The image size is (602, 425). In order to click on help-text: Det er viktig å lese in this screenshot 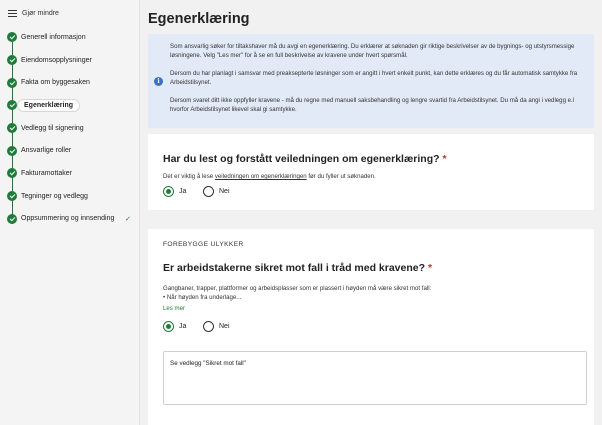, I will do `click(189, 176)`.